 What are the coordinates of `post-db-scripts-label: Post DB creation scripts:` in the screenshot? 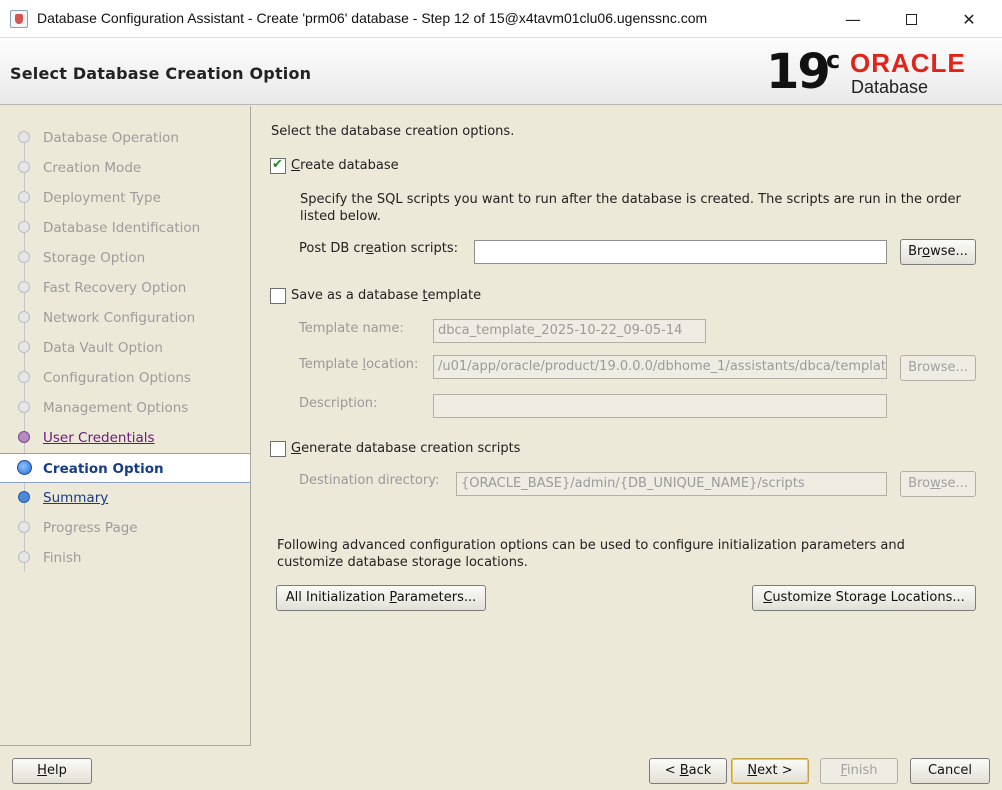 It's located at (378, 248).